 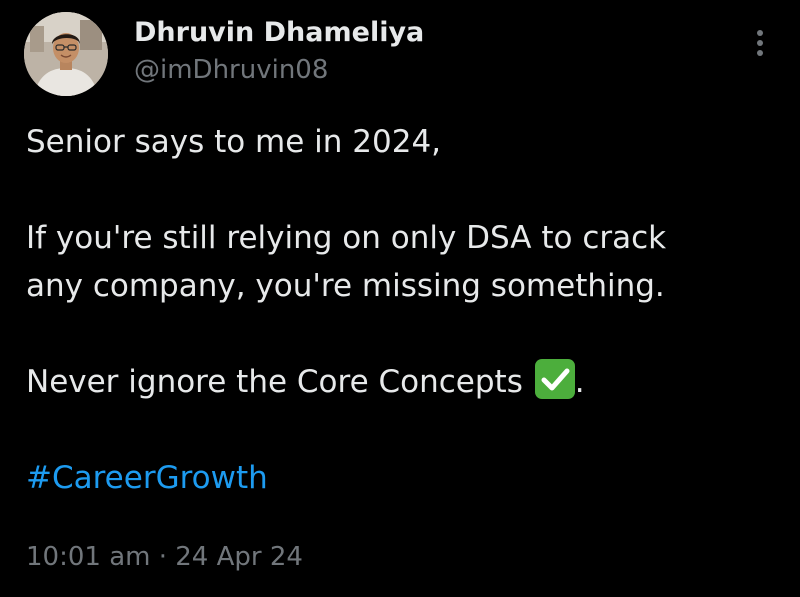 What do you see at coordinates (239, 557) in the screenshot?
I see `tweet-date: 24 Apr 24` at bounding box center [239, 557].